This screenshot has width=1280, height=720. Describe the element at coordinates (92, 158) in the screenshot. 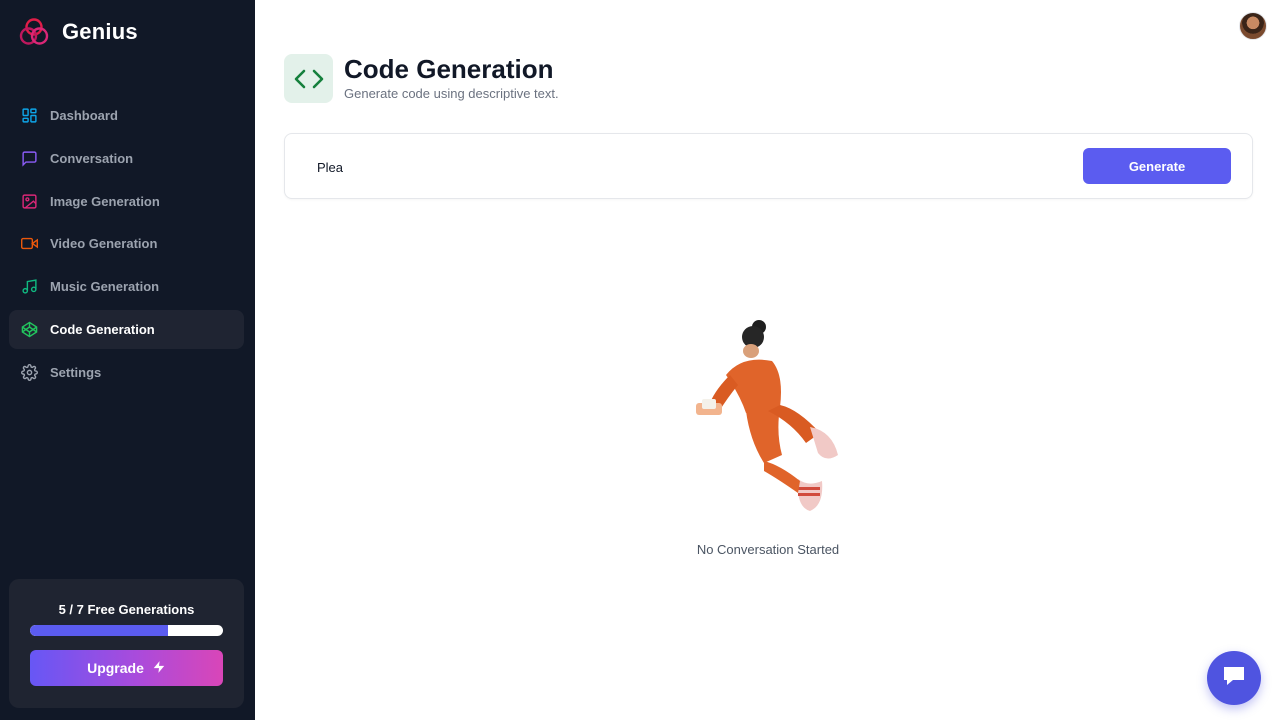

I see `sidebar-item-label: Conversation` at that location.